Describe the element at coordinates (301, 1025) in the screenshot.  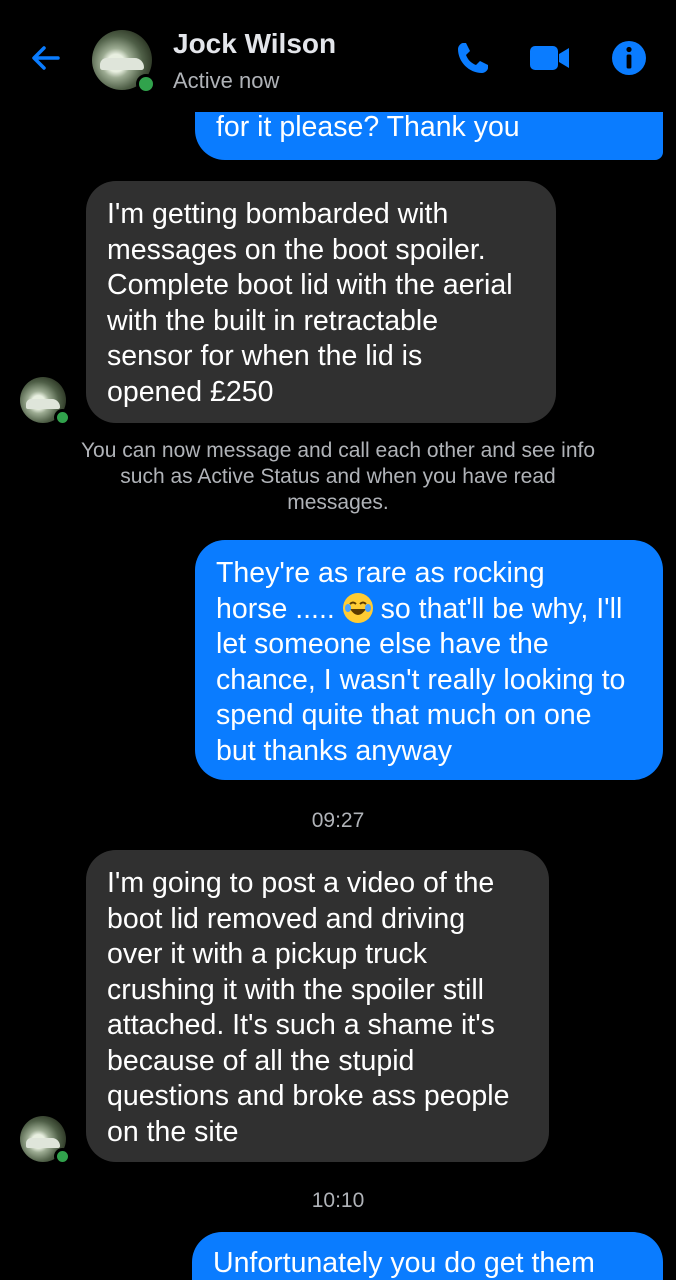
I see `message-line: attached. It's such a shame it's` at that location.